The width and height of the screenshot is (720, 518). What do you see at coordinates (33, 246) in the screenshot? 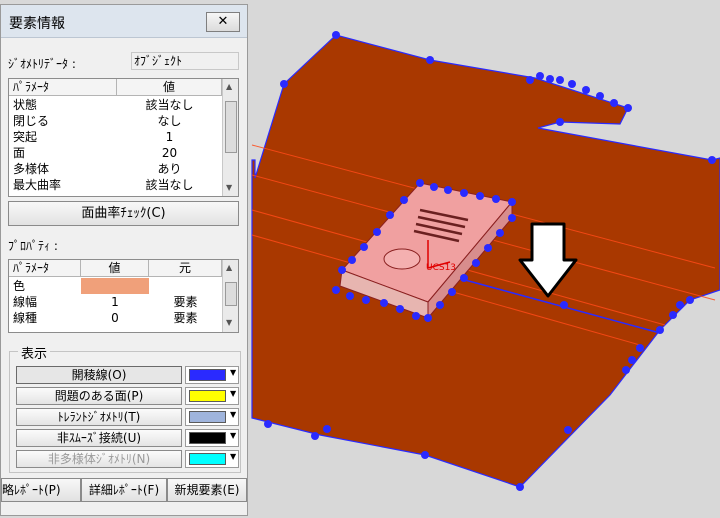
I see `property-label: ﾌﾟﾛﾊﾟﾃｨ :` at bounding box center [33, 246].